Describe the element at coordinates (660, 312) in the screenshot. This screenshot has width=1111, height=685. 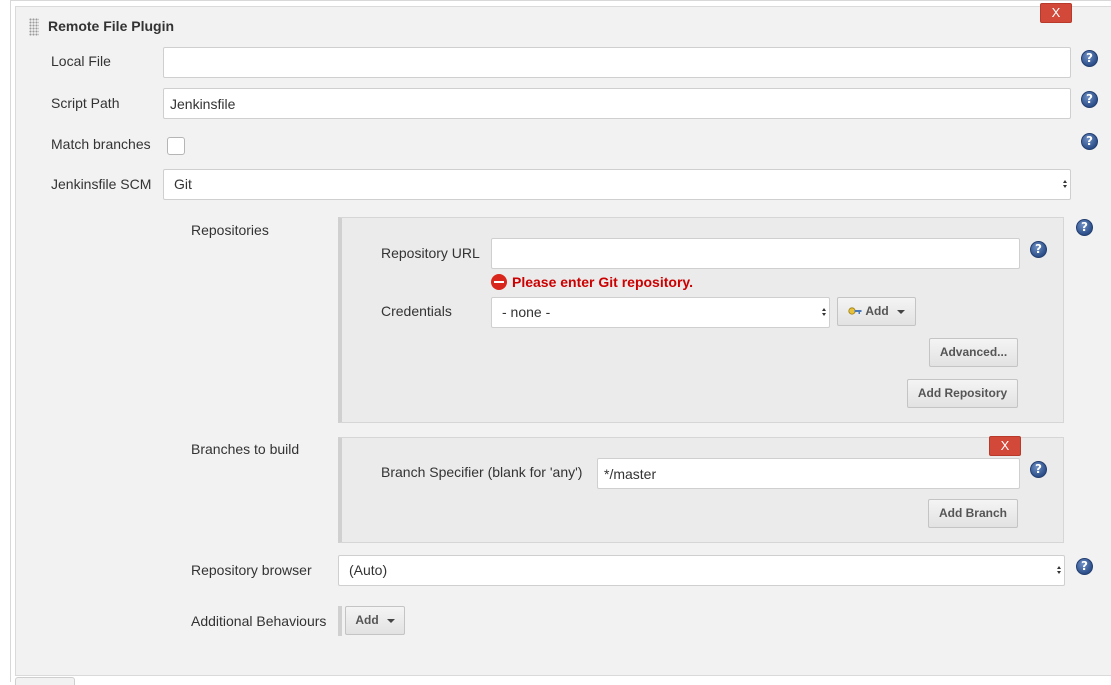
I see `credentials-select: - none -` at that location.